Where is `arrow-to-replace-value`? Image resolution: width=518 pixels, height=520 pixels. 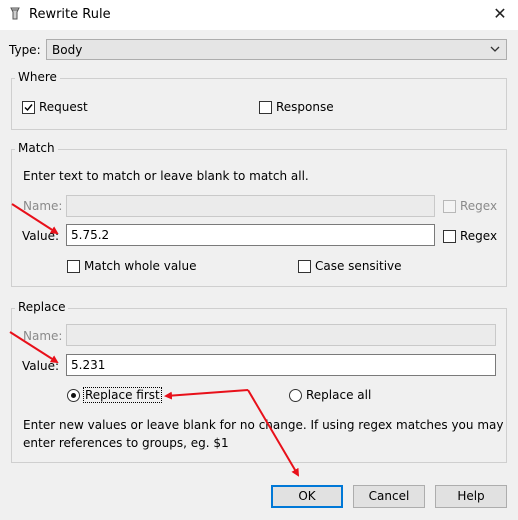
arrow-to-replace-value is located at coordinates (34, 347).